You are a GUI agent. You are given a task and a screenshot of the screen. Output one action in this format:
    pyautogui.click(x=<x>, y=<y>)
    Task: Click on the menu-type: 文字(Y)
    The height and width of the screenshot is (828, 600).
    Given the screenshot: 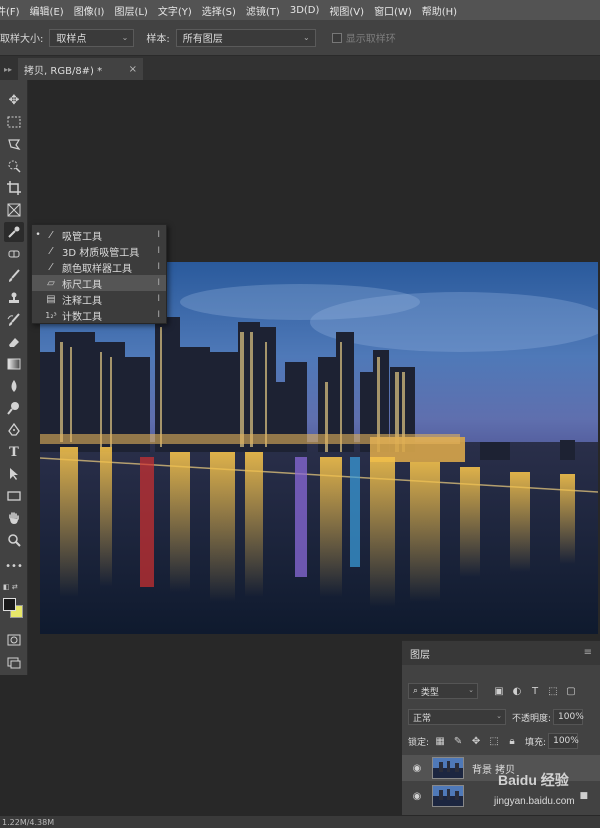 What is the action you would take?
    pyautogui.click(x=175, y=10)
    